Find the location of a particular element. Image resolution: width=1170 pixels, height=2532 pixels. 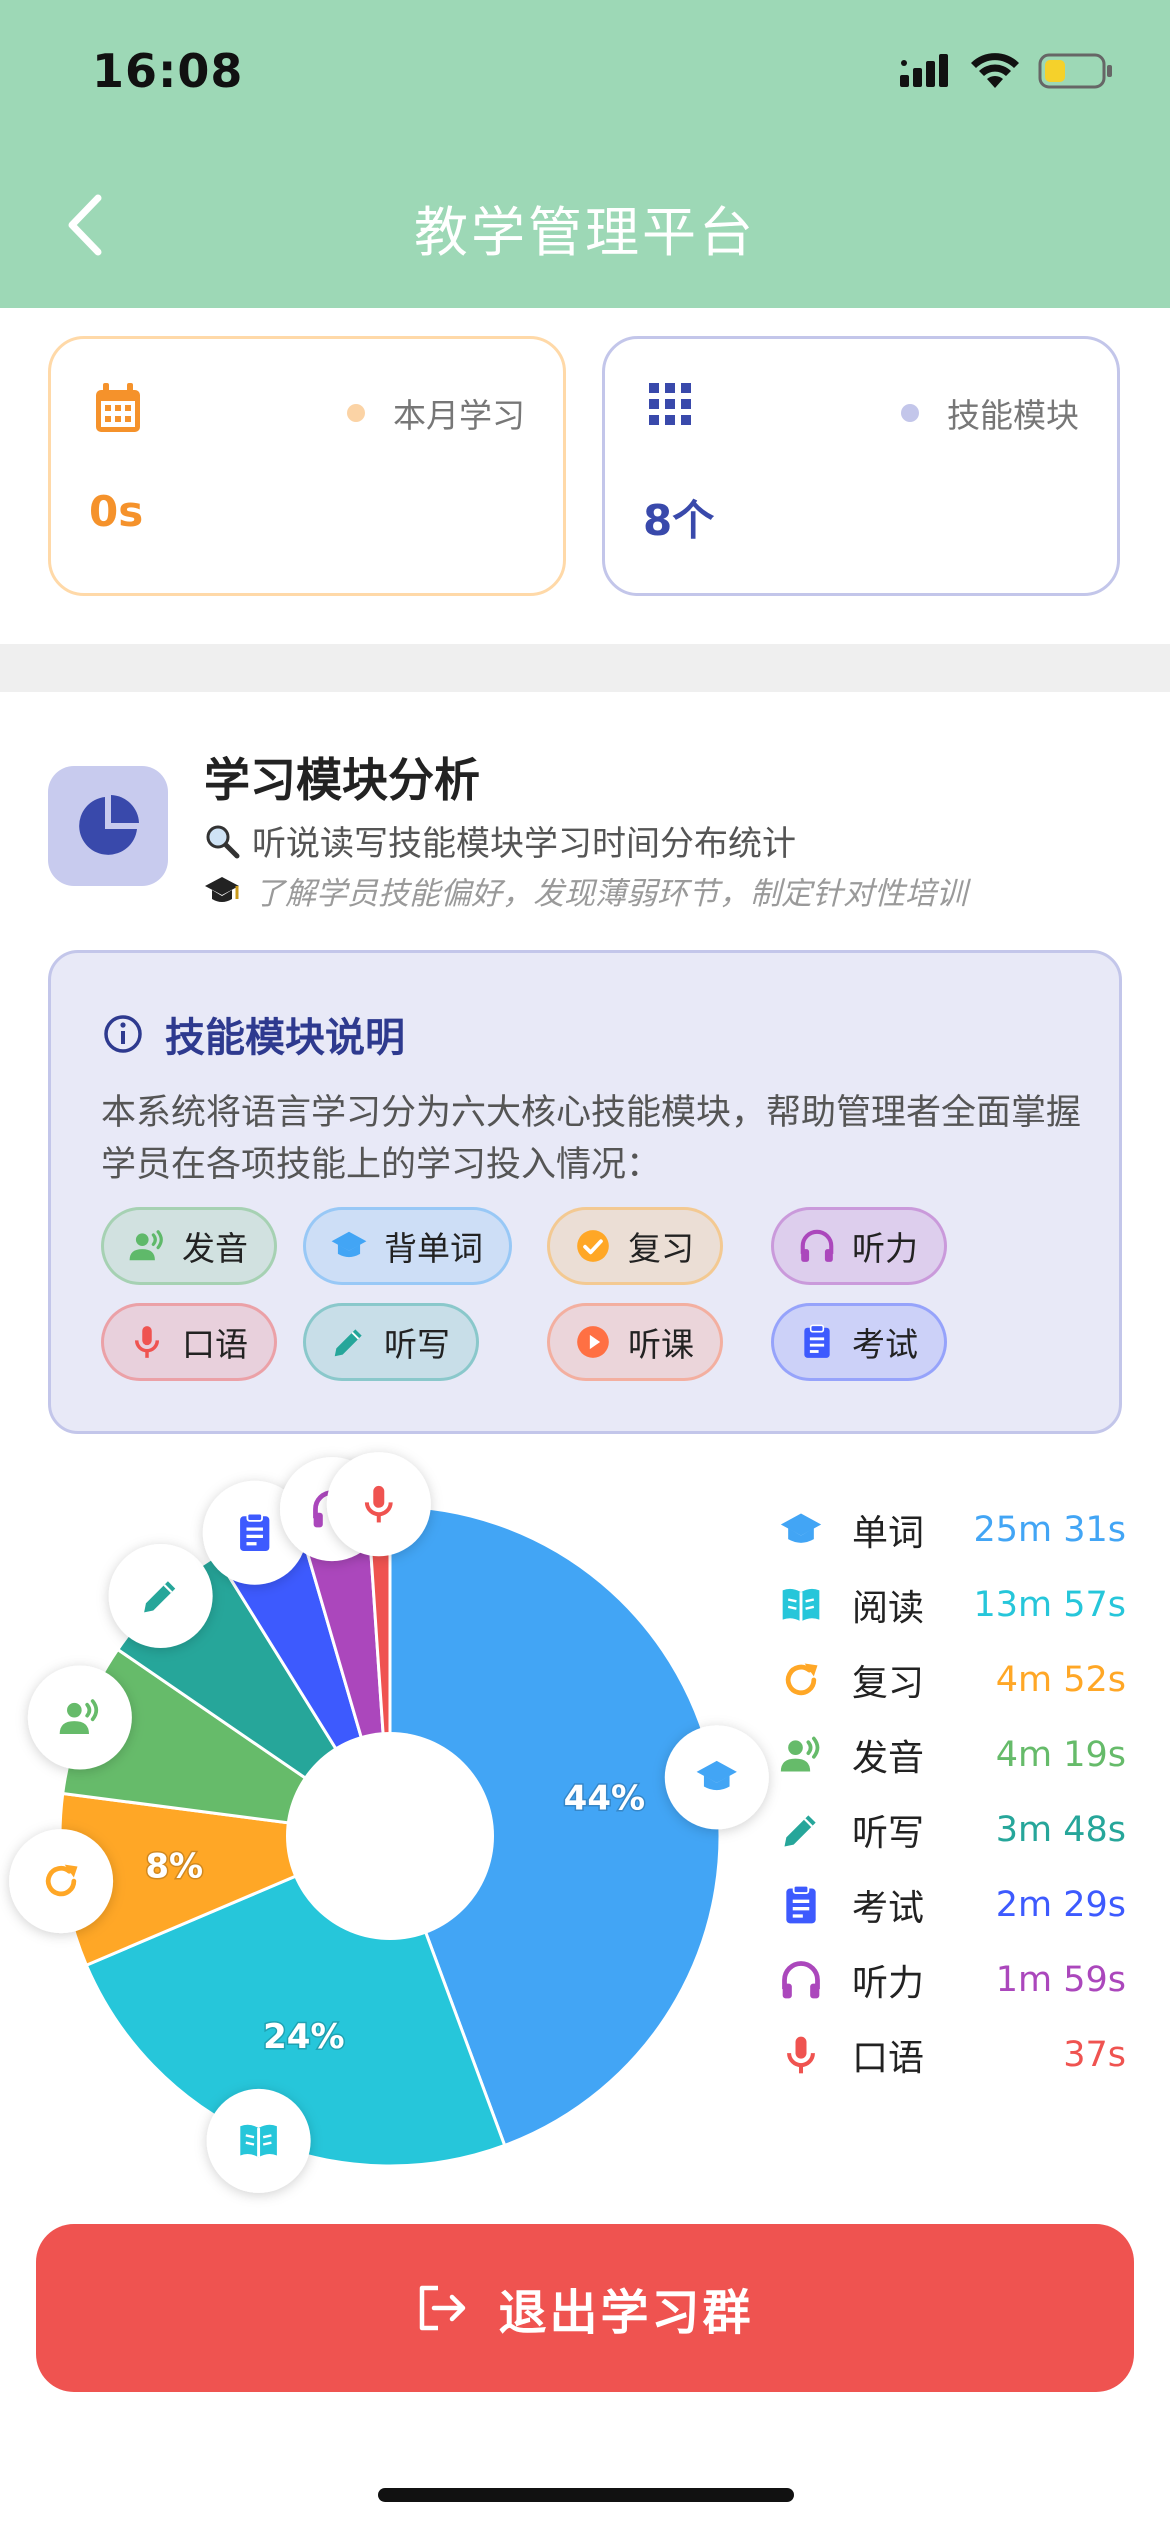

status-icons is located at coordinates (1006, 71).